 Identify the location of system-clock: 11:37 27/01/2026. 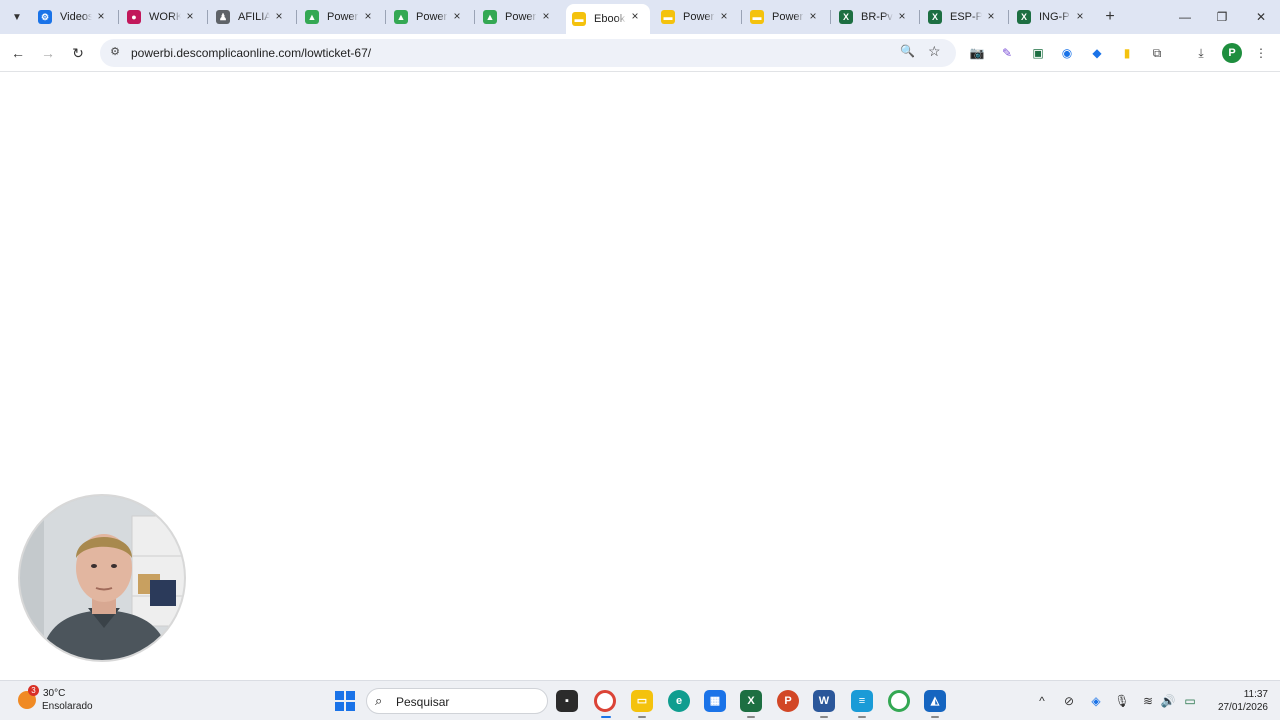
(1240, 701).